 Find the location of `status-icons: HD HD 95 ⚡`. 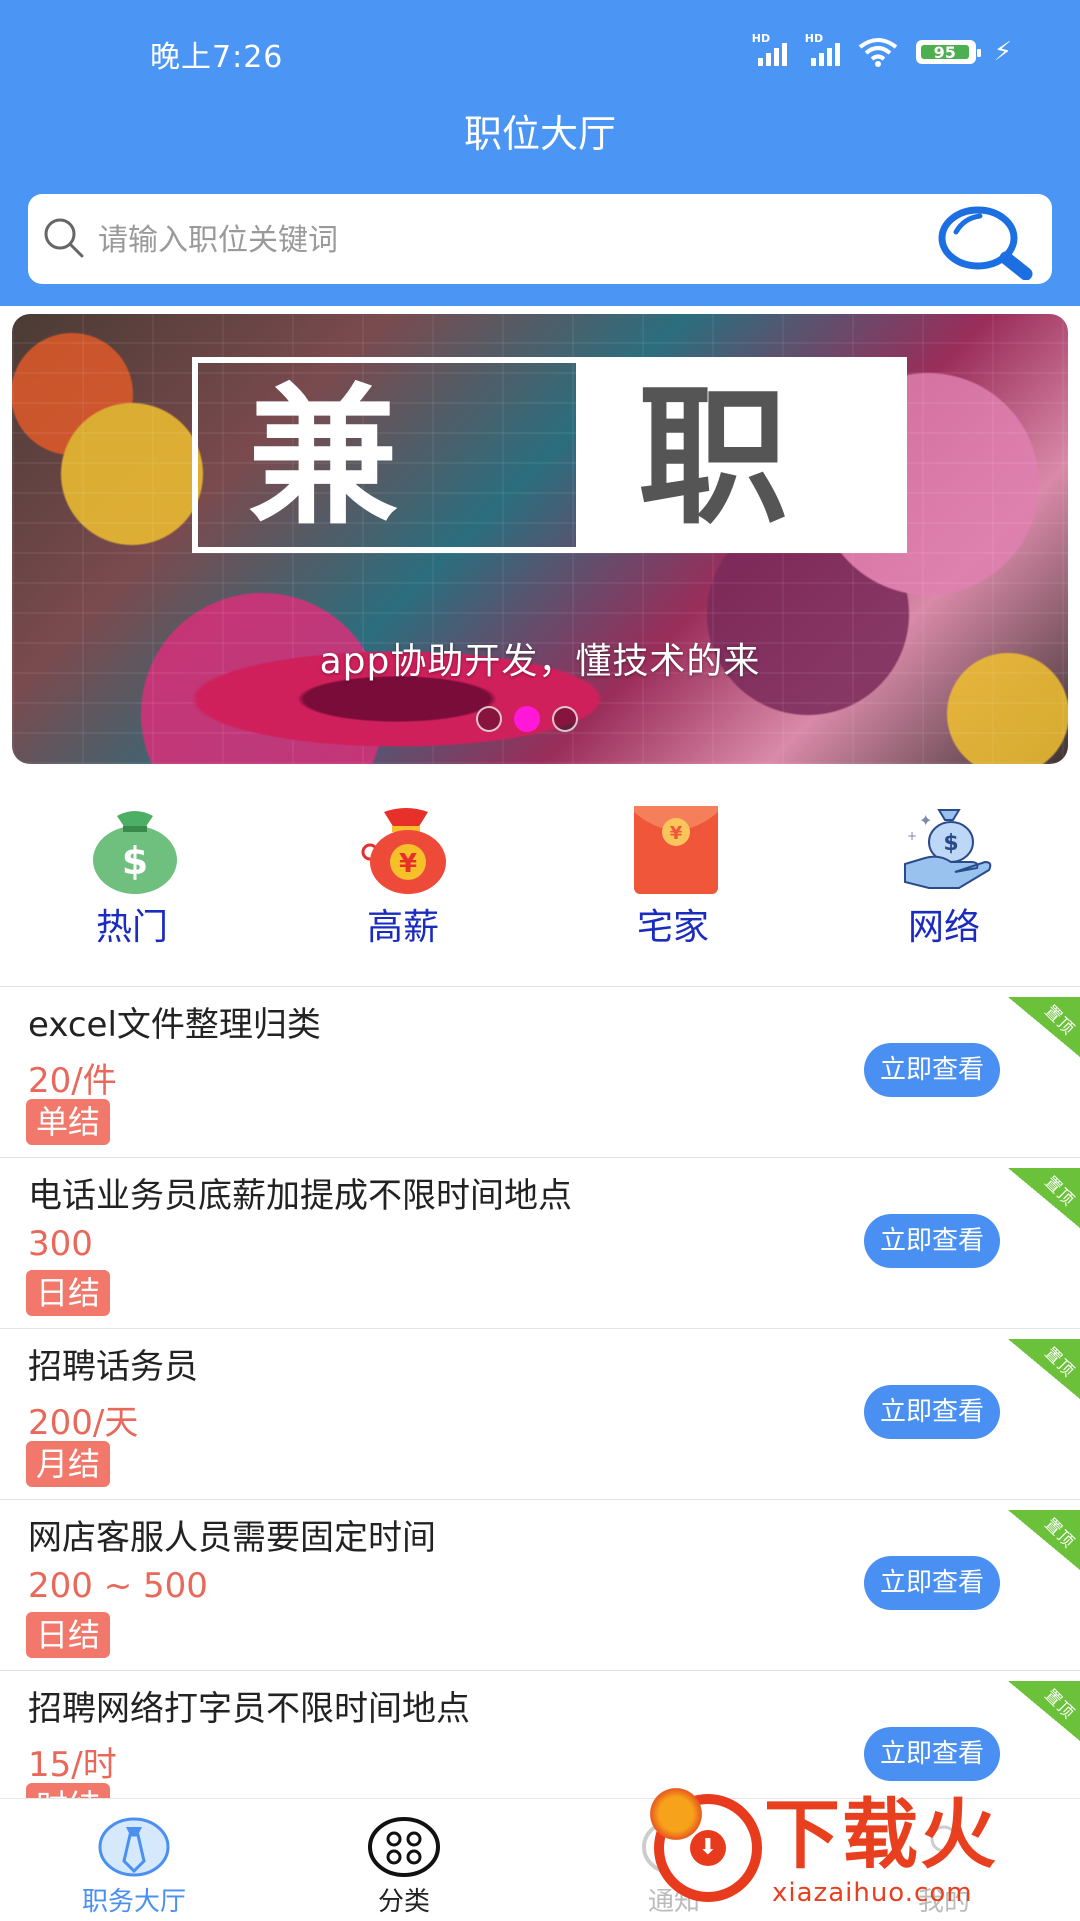

status-icons: HD HD 95 ⚡ is located at coordinates (882, 50).